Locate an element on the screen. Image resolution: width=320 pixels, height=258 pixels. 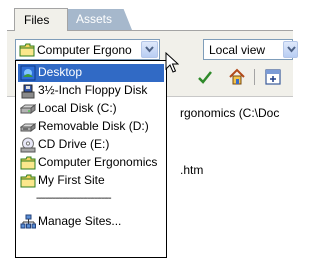
site-select-dropdown-button is located at coordinates (149, 49).